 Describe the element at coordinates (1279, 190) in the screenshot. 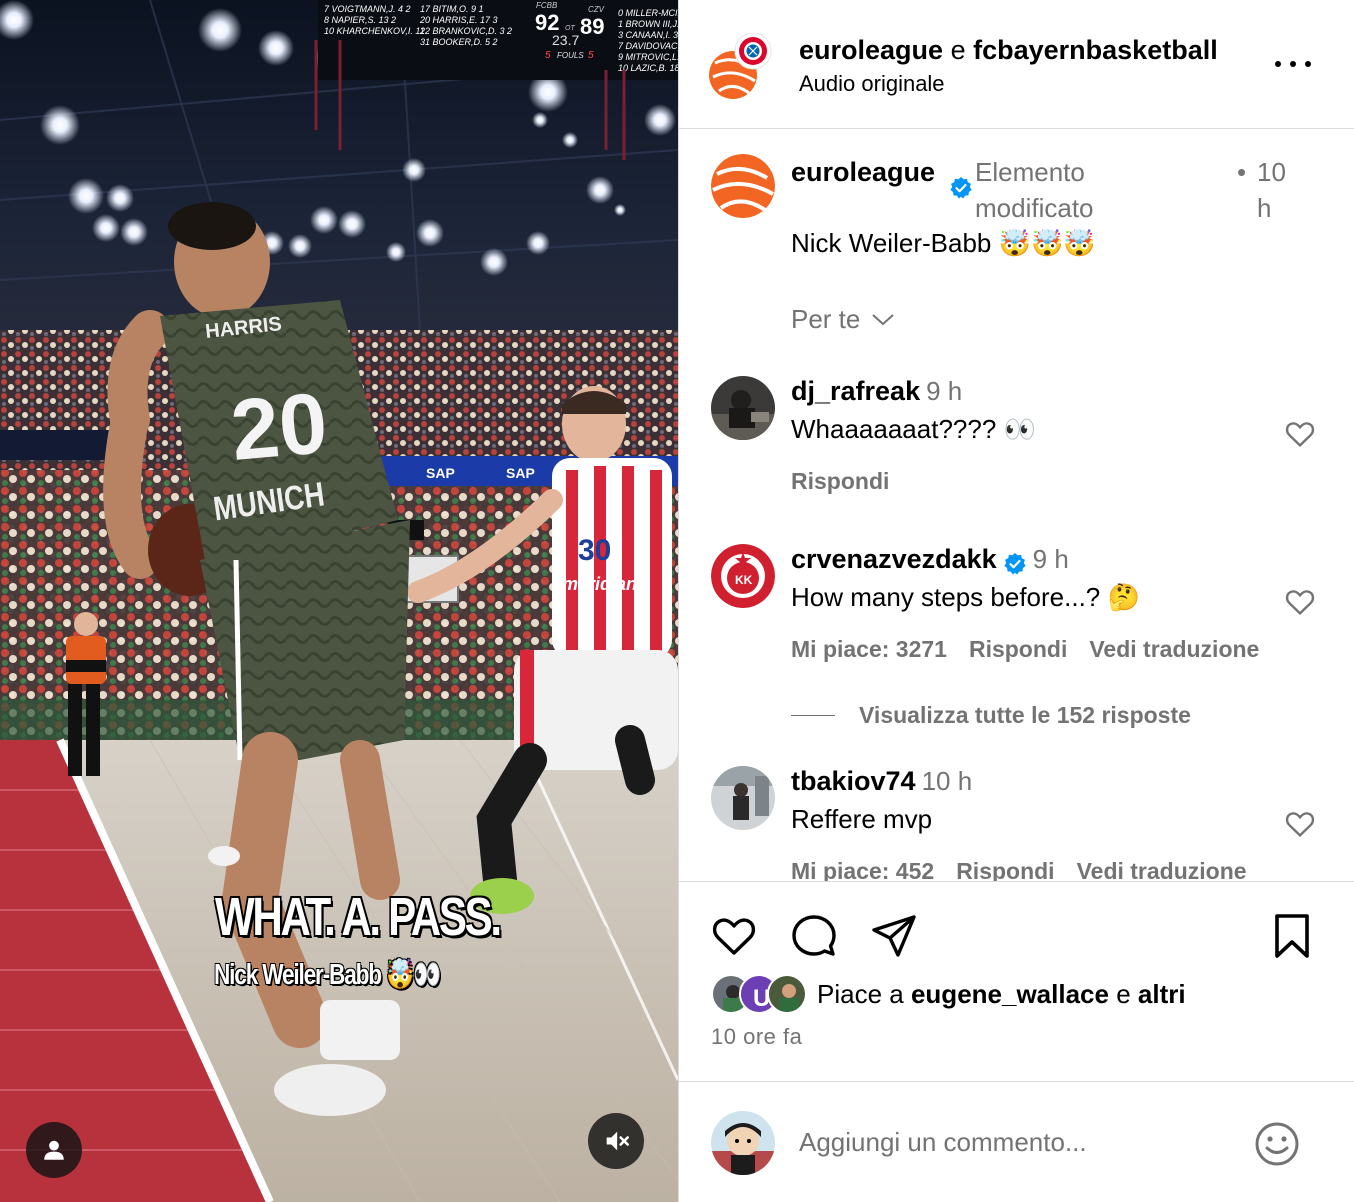

I see `caption-time: 10 h` at that location.